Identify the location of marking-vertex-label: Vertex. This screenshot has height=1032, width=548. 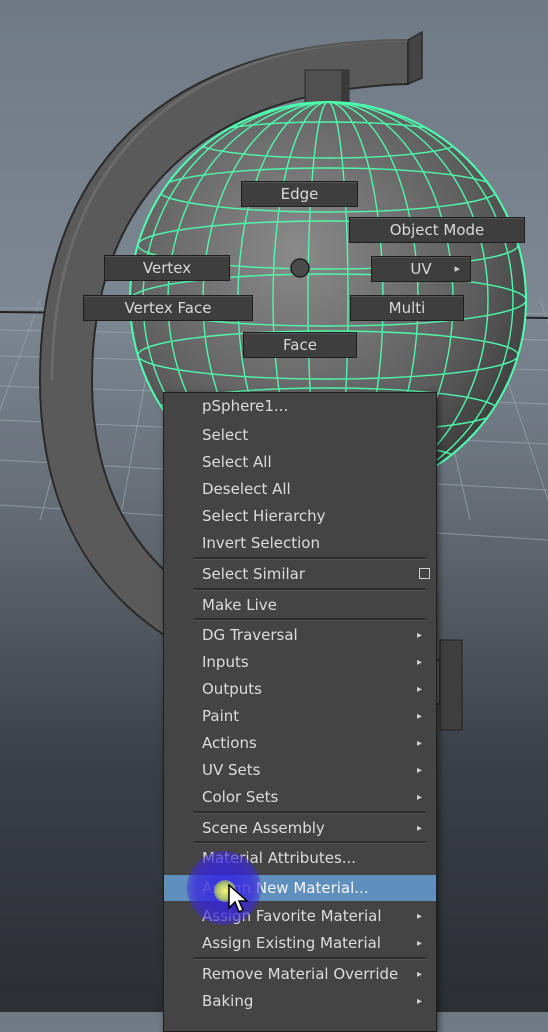
(167, 268).